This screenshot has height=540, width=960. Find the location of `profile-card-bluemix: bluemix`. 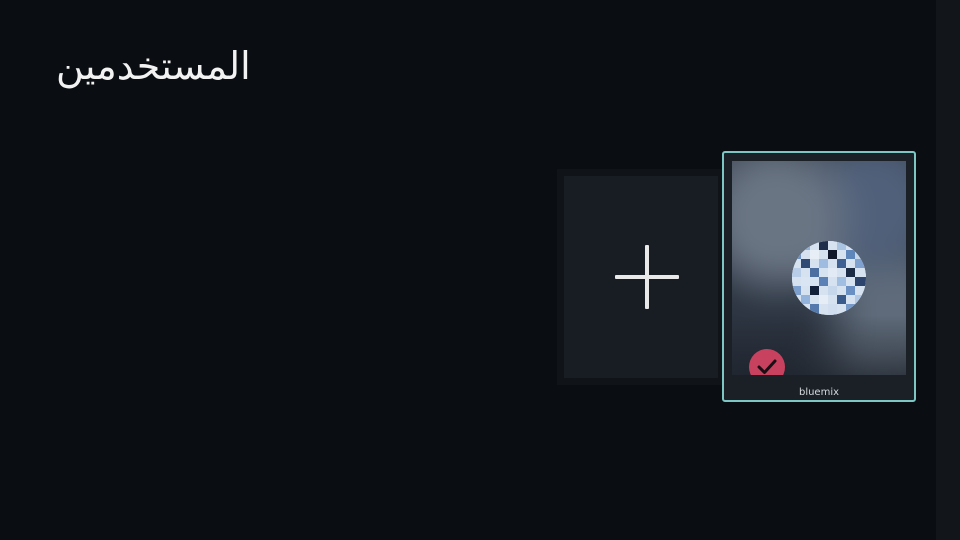

profile-card-bluemix: bluemix is located at coordinates (819, 276).